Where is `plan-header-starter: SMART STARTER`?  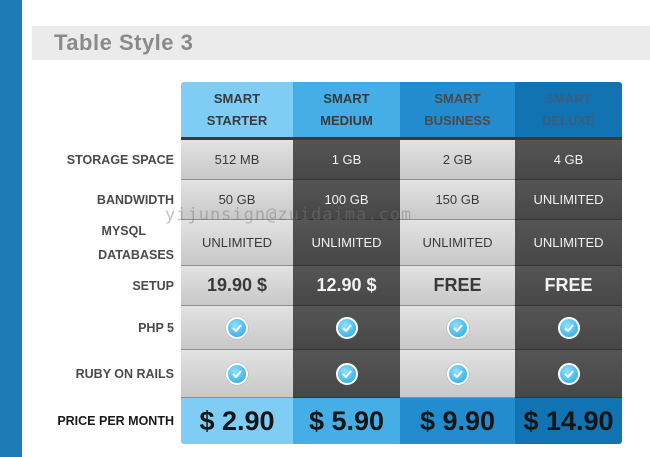
plan-header-starter: SMART STARTER is located at coordinates (237, 109).